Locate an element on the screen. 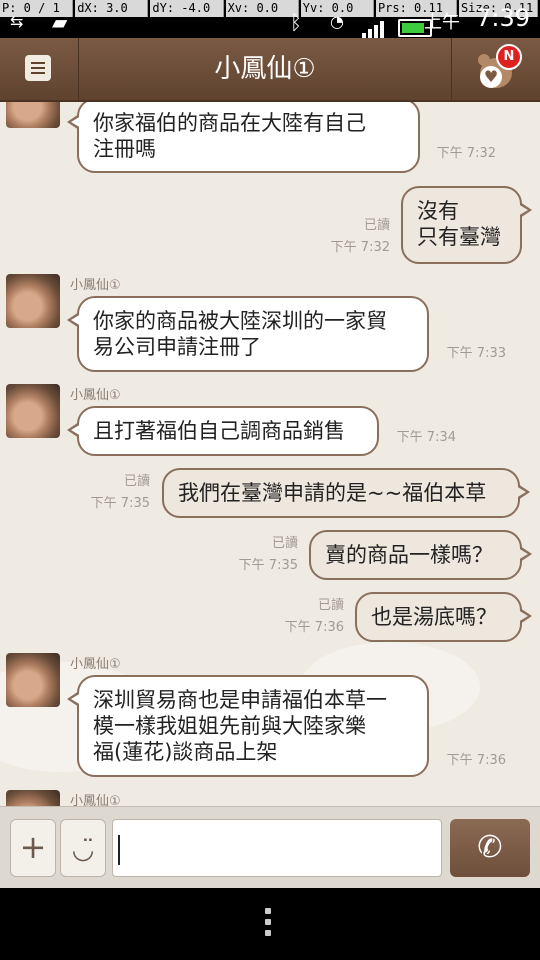 This screenshot has height=960, width=540. text-cursor is located at coordinates (119, 850).